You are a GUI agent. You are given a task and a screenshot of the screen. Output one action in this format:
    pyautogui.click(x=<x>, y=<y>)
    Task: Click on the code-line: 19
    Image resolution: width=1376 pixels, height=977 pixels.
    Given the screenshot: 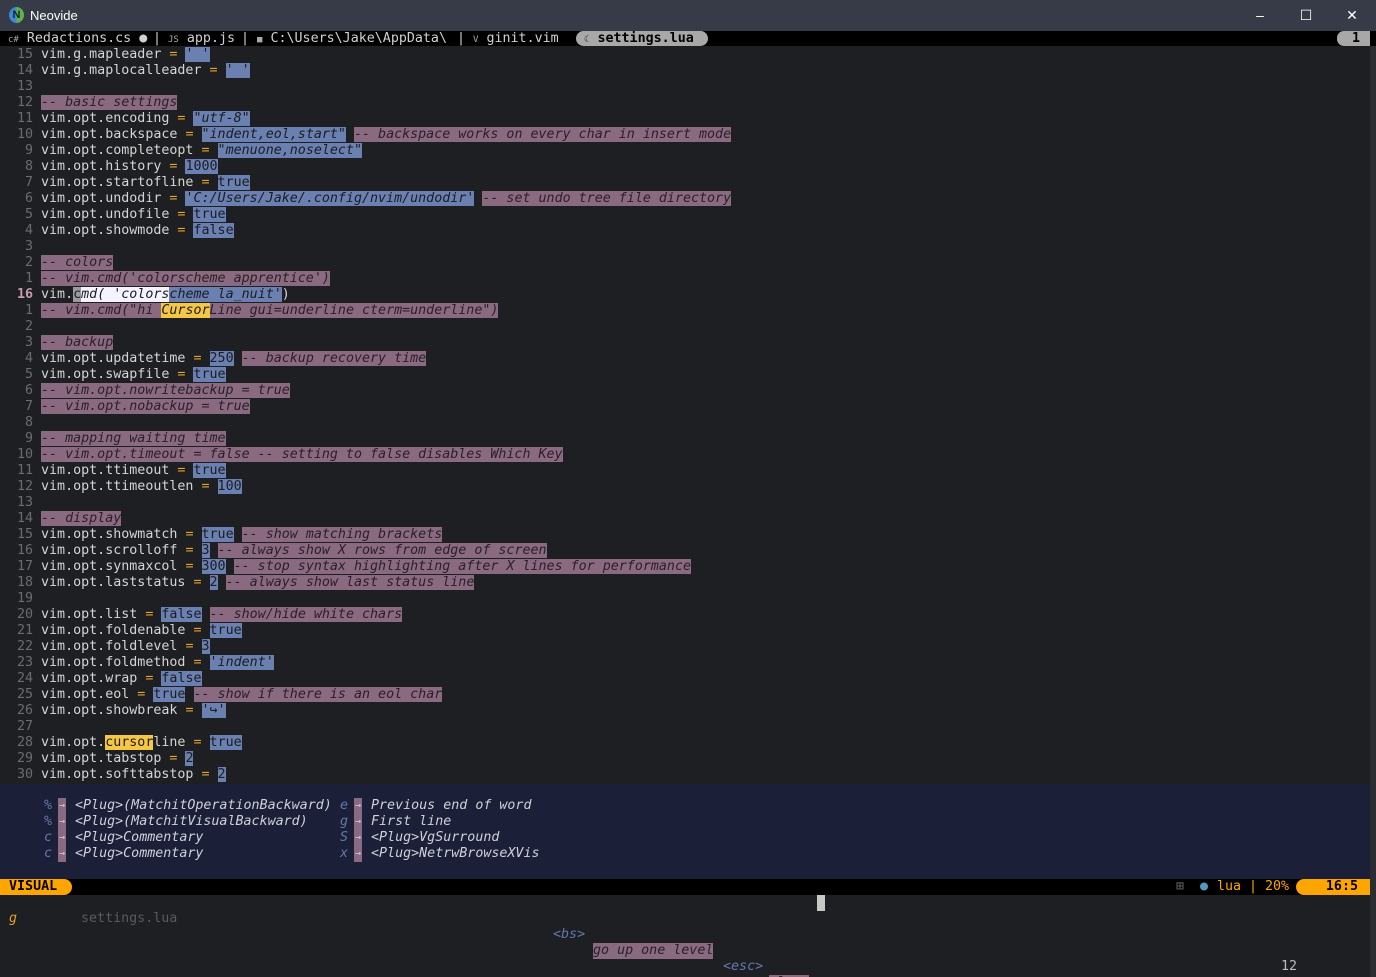 What is the action you would take?
    pyautogui.click(x=685, y=599)
    